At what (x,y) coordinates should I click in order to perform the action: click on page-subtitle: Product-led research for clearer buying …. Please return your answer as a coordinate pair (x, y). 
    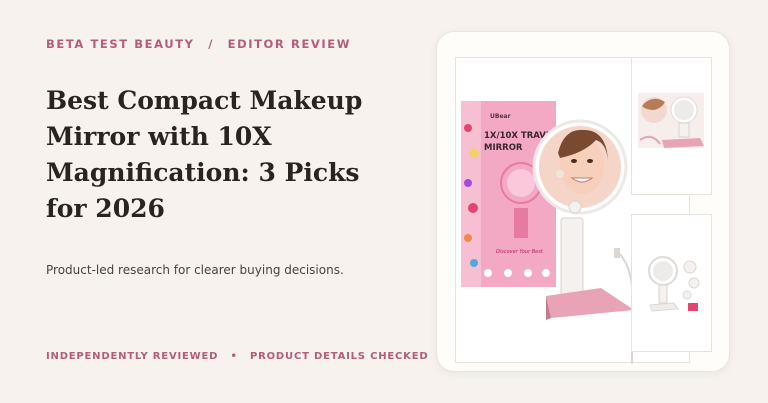
    Looking at the image, I should click on (195, 270).